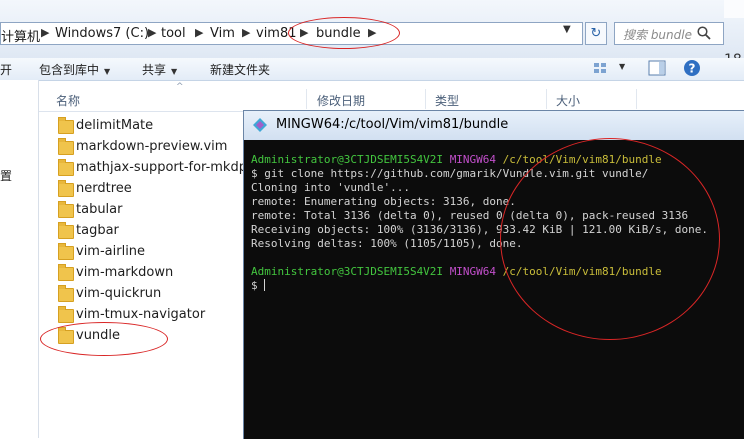 This screenshot has width=744, height=439. What do you see at coordinates (141, 314) in the screenshot?
I see `file-name: vim-tmux-navigator` at bounding box center [141, 314].